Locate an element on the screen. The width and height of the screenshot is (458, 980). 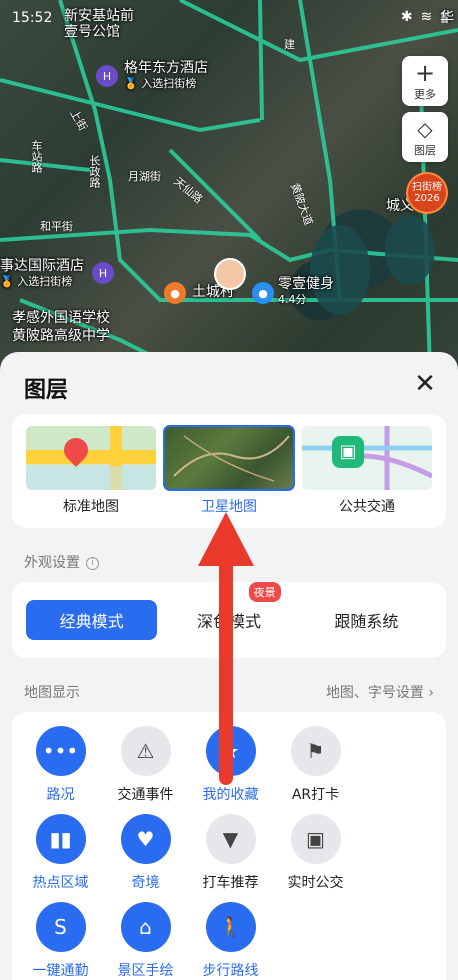
layer-label: 卫星地图 is located at coordinates (229, 507).